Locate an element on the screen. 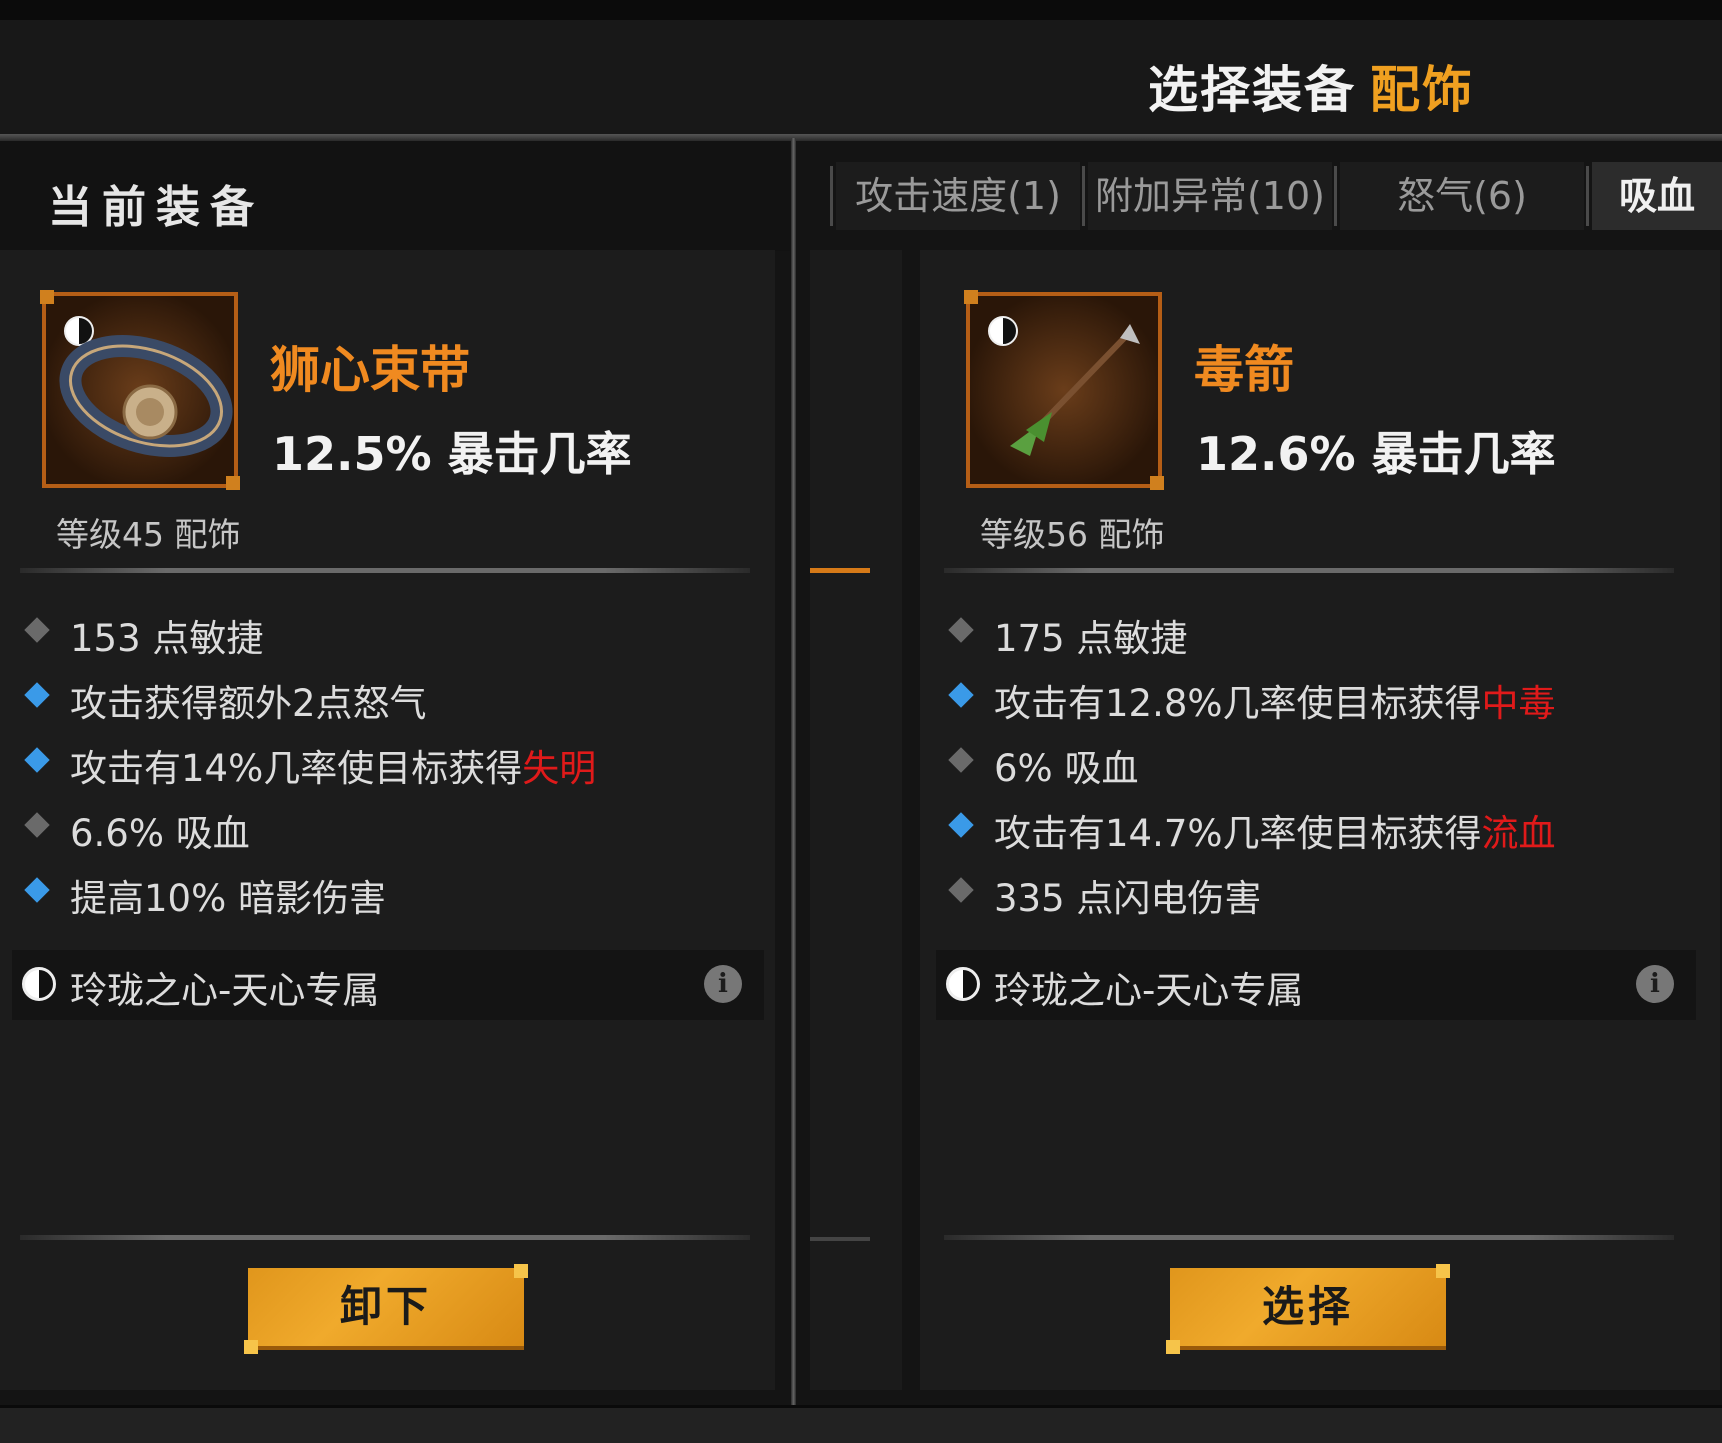 This screenshot has width=1722, height=1443. stat-text: 335 点闪电伤害 is located at coordinates (1128, 898).